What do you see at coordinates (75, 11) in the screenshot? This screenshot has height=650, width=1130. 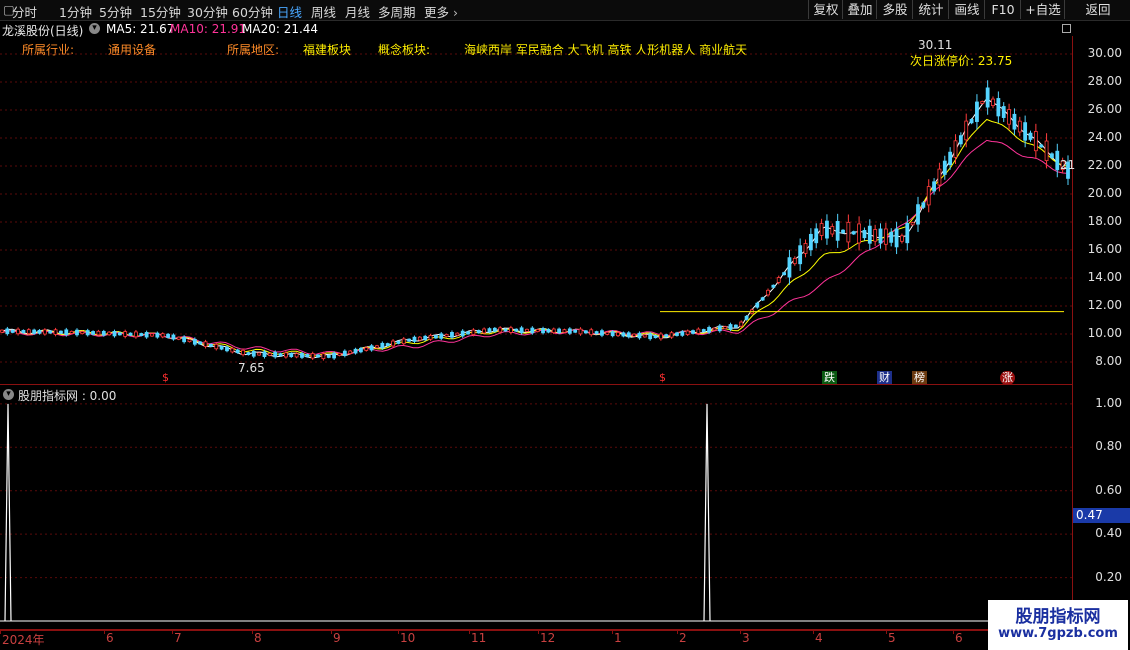 I see `tab-1min: 1分钟` at bounding box center [75, 11].